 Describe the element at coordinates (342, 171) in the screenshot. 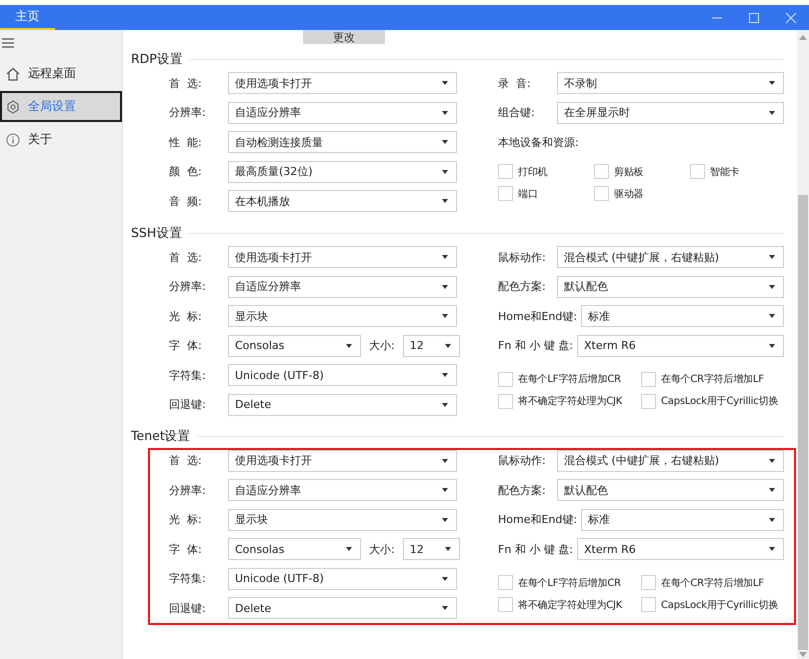

I see `dropdown: 最高质量(32位)` at that location.